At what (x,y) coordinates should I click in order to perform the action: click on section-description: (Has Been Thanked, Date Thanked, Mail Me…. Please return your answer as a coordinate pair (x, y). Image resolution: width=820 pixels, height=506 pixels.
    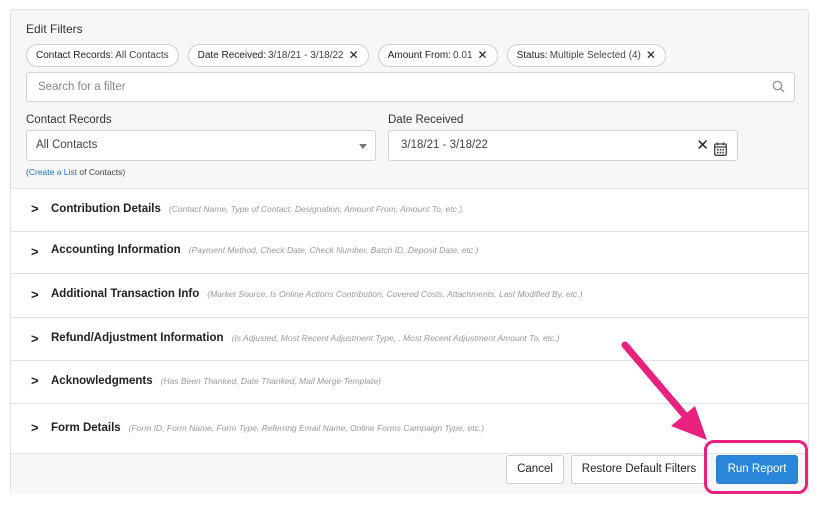
    Looking at the image, I should click on (270, 381).